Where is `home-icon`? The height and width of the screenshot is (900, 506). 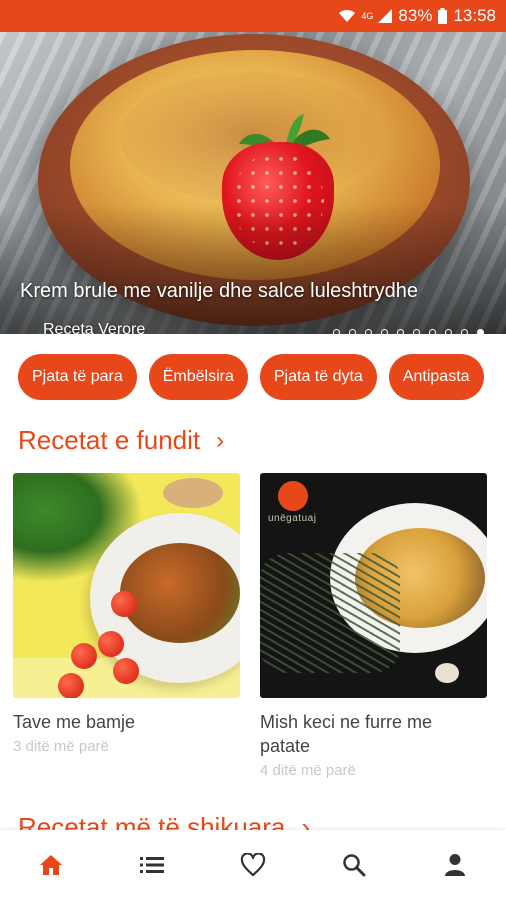
home-icon is located at coordinates (50, 865).